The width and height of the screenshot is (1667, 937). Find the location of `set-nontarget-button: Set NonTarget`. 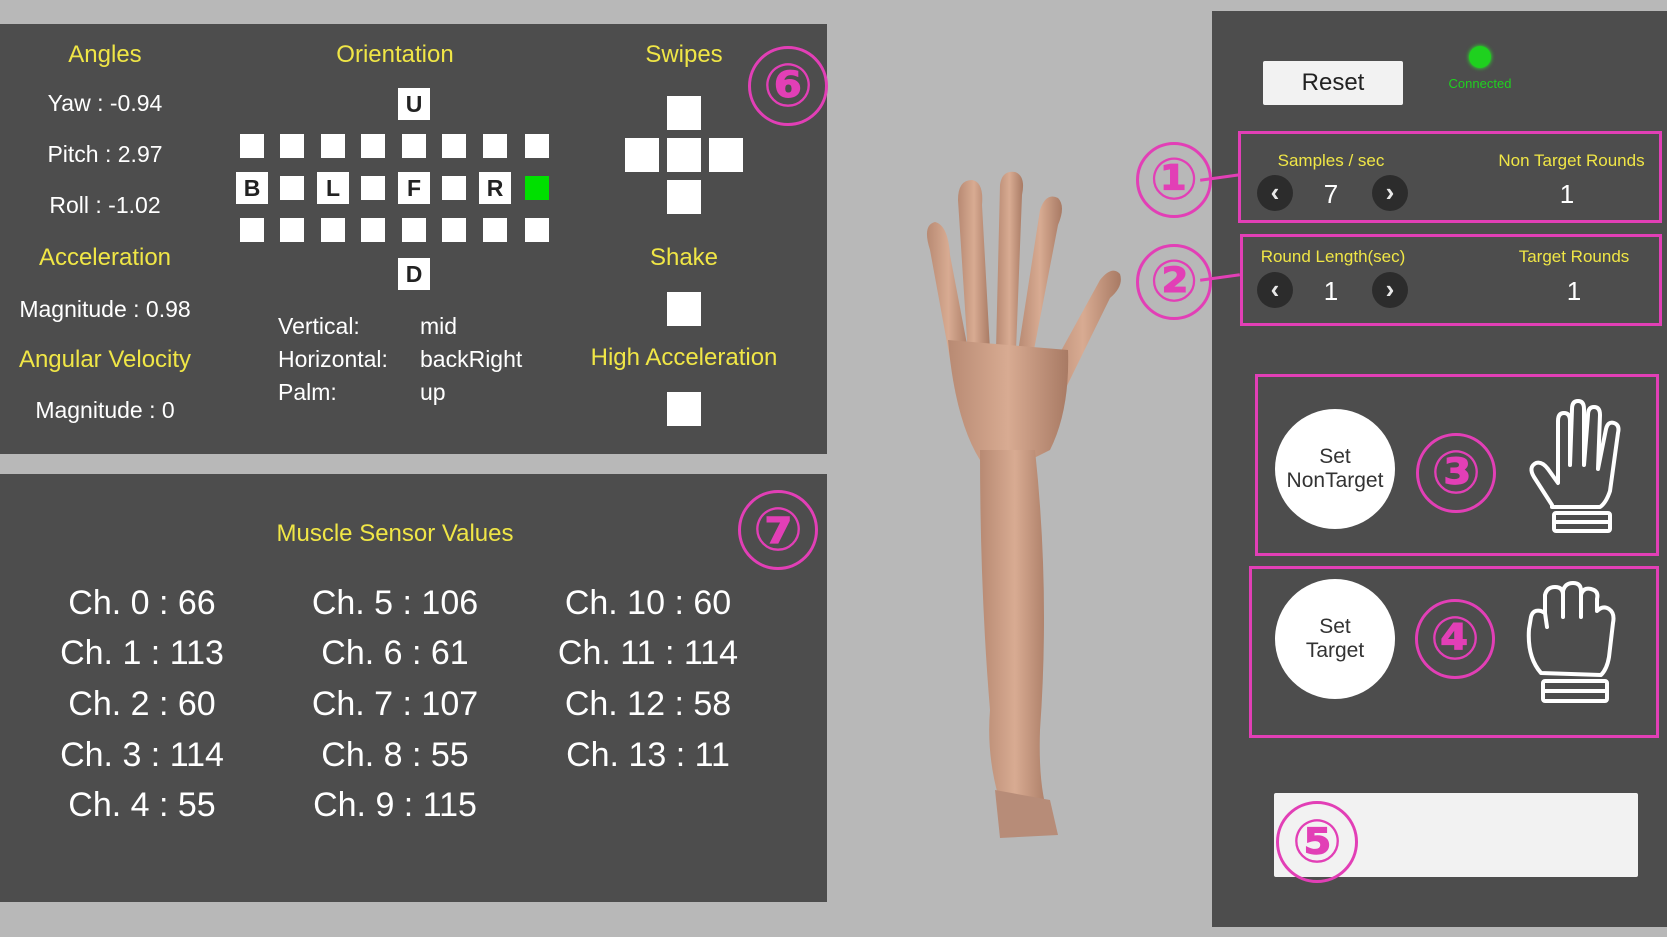

set-nontarget-button: Set NonTarget is located at coordinates (1335, 469).